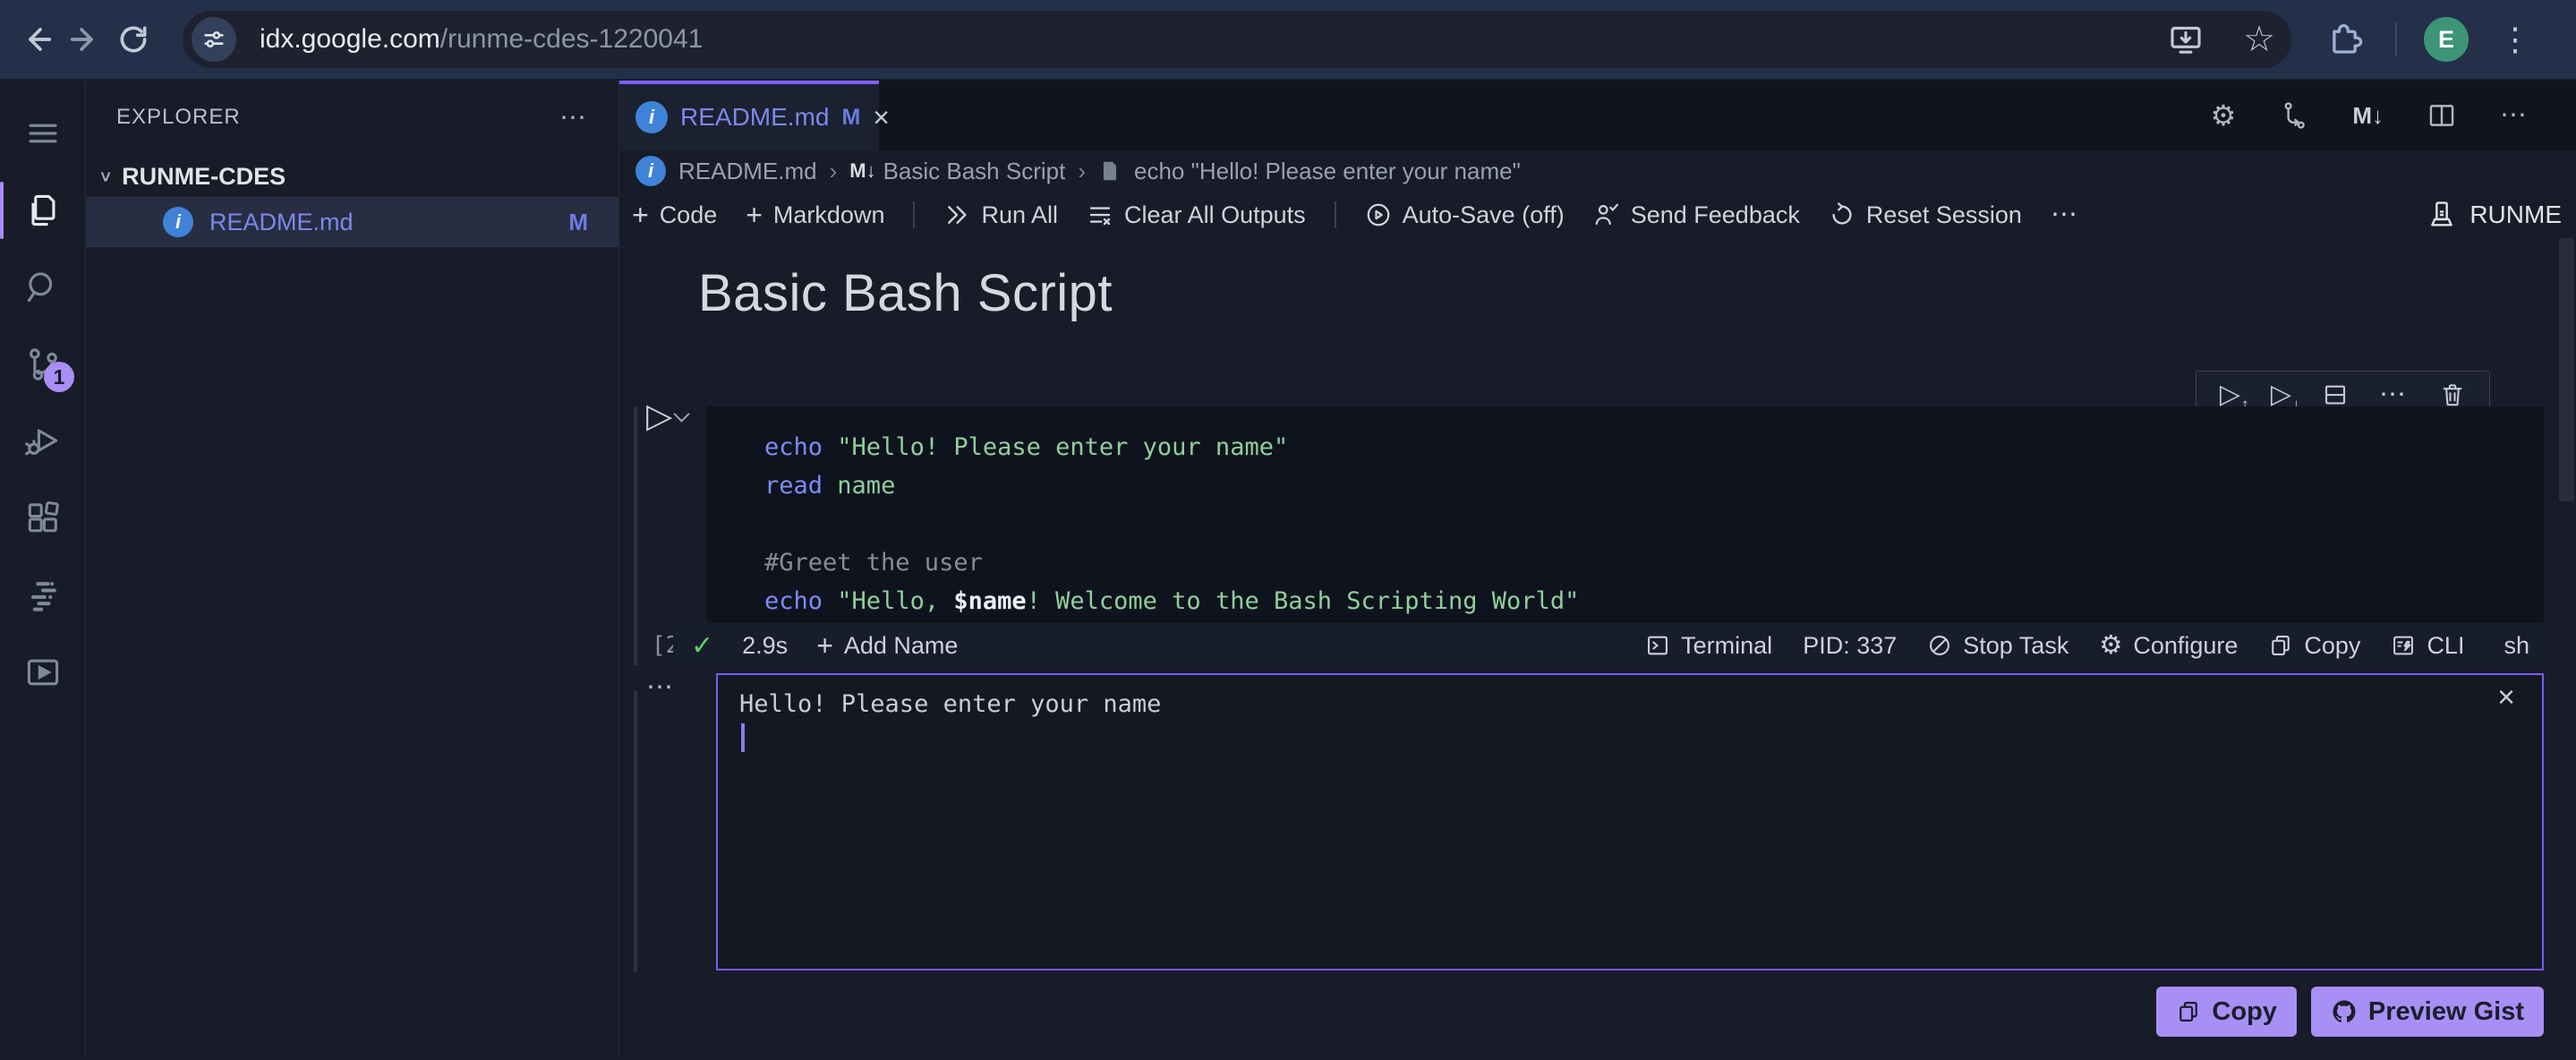 This screenshot has height=1060, width=2576. Describe the element at coordinates (2516, 646) in the screenshot. I see `cell-language: sh` at that location.